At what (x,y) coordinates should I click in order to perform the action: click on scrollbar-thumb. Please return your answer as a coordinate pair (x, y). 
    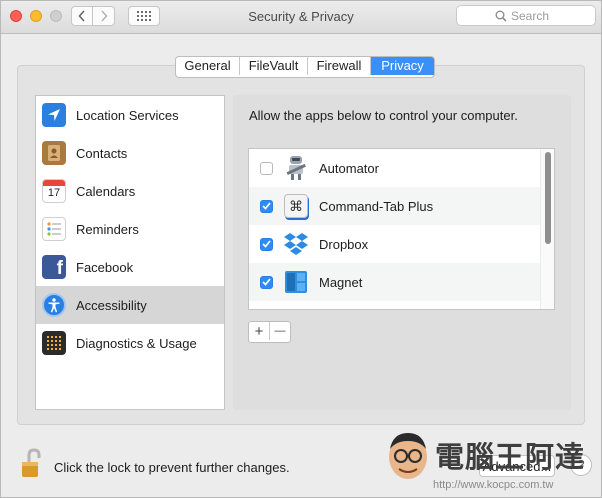
    Looking at the image, I should click on (548, 198).